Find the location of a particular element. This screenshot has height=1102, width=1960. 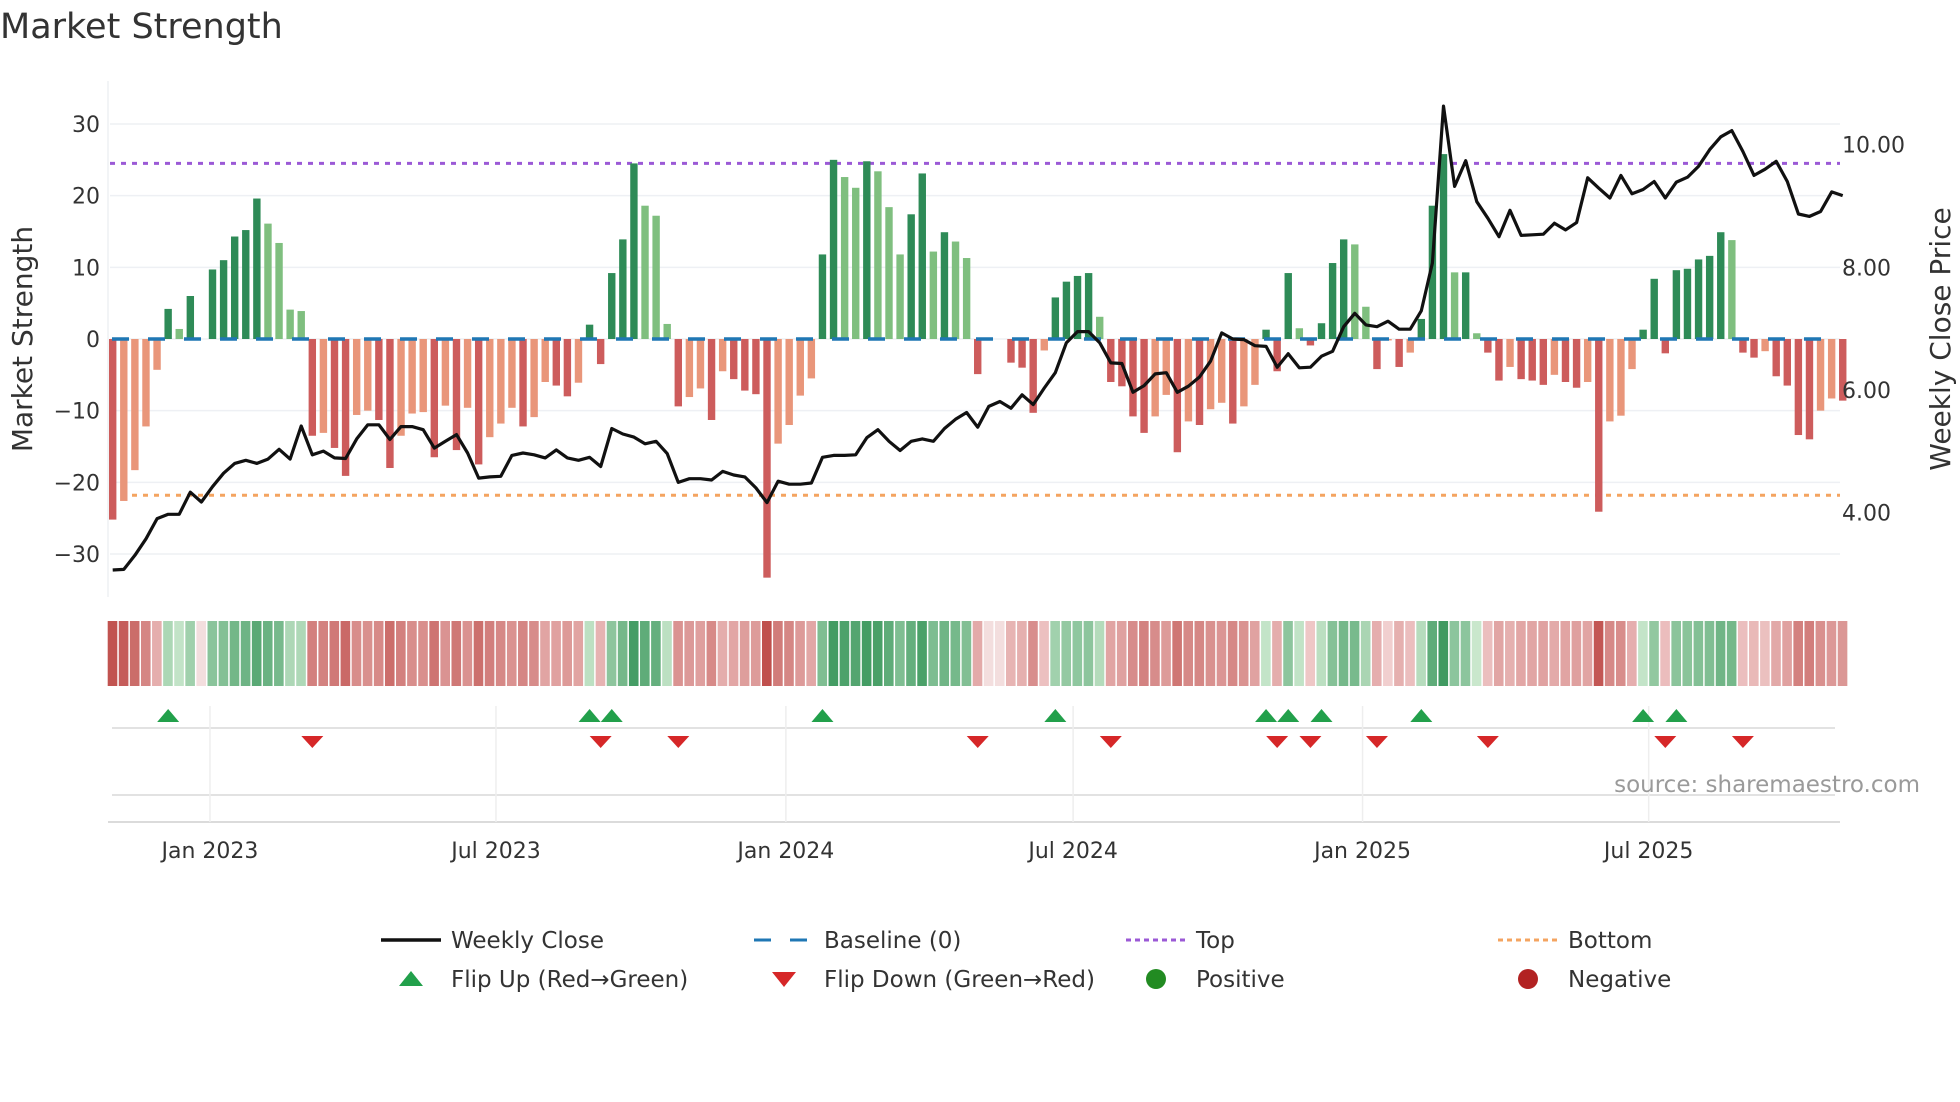

chart-title: Market Strength is located at coordinates (141, 27).